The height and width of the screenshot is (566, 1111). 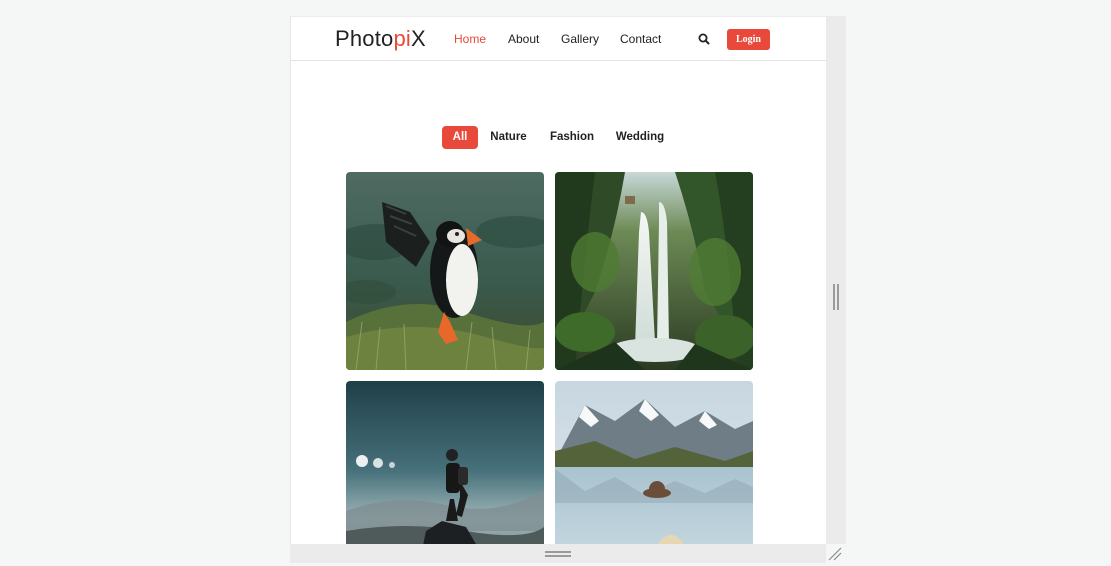 I want to click on nav-about-link: About, so click(x=523, y=39).